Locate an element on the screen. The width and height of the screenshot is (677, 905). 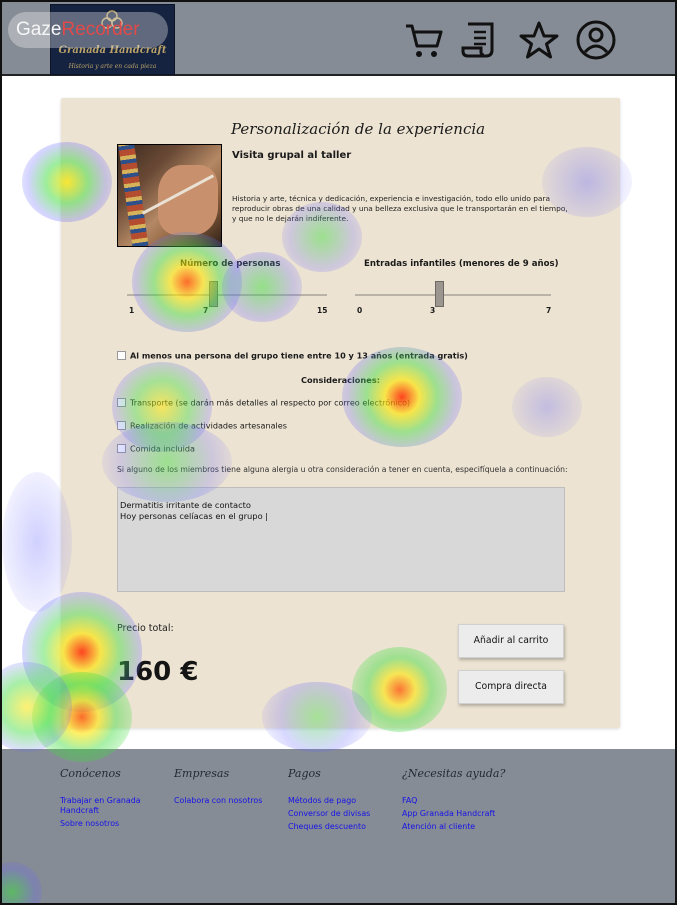
price-label: Precio total: is located at coordinates (145, 628).